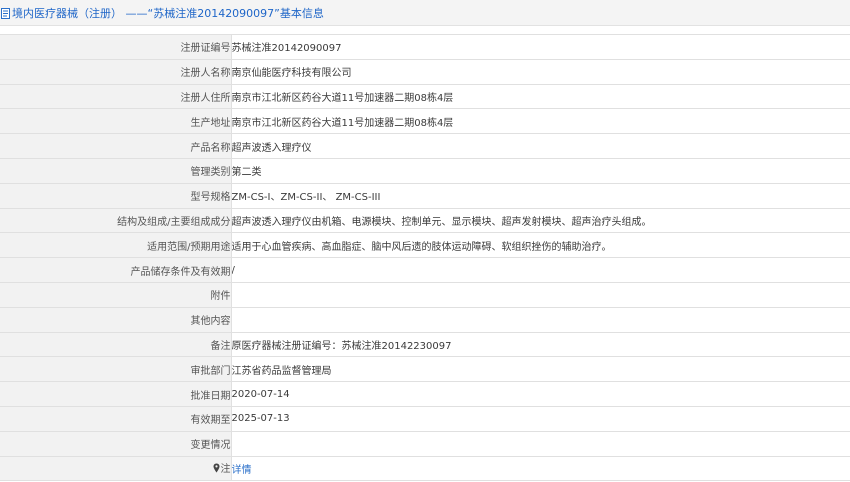 The width and height of the screenshot is (850, 482). Describe the element at coordinates (5, 13) in the screenshot. I see `document-icon` at that location.